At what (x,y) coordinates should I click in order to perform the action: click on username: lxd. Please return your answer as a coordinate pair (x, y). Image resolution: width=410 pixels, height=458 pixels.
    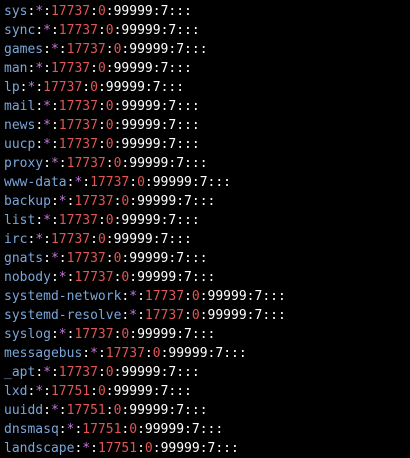
    Looking at the image, I should click on (16, 391).